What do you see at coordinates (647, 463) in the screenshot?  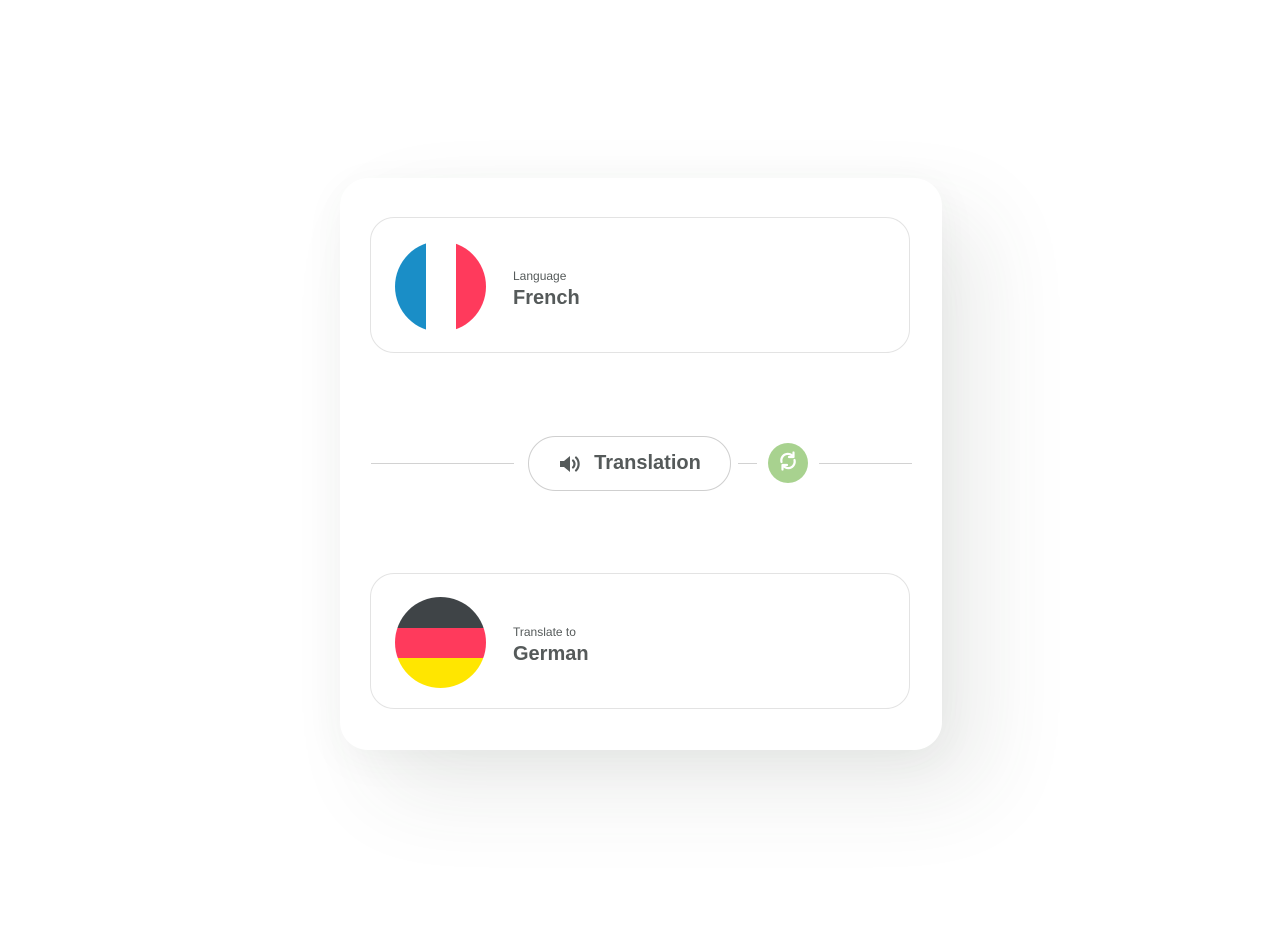 I see `translation-button-label: Translation` at bounding box center [647, 463].